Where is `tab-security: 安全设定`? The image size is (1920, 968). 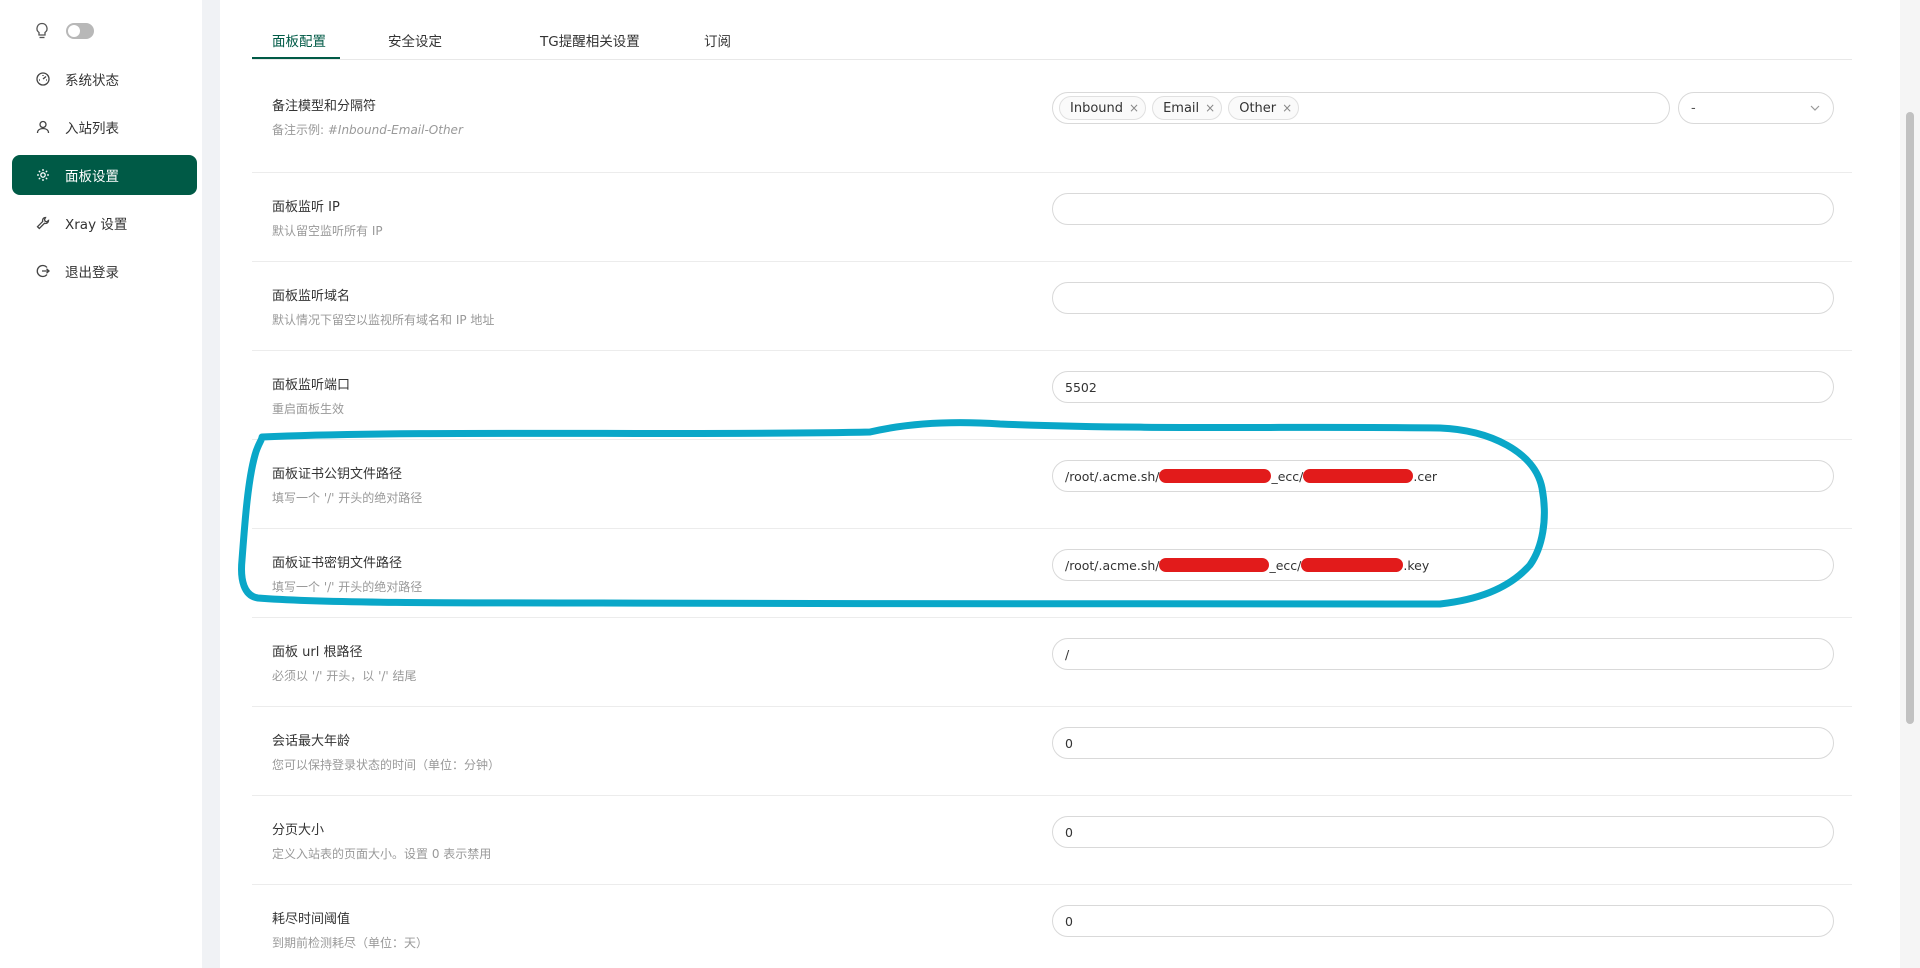
tab-security: 安全设定 is located at coordinates (415, 40).